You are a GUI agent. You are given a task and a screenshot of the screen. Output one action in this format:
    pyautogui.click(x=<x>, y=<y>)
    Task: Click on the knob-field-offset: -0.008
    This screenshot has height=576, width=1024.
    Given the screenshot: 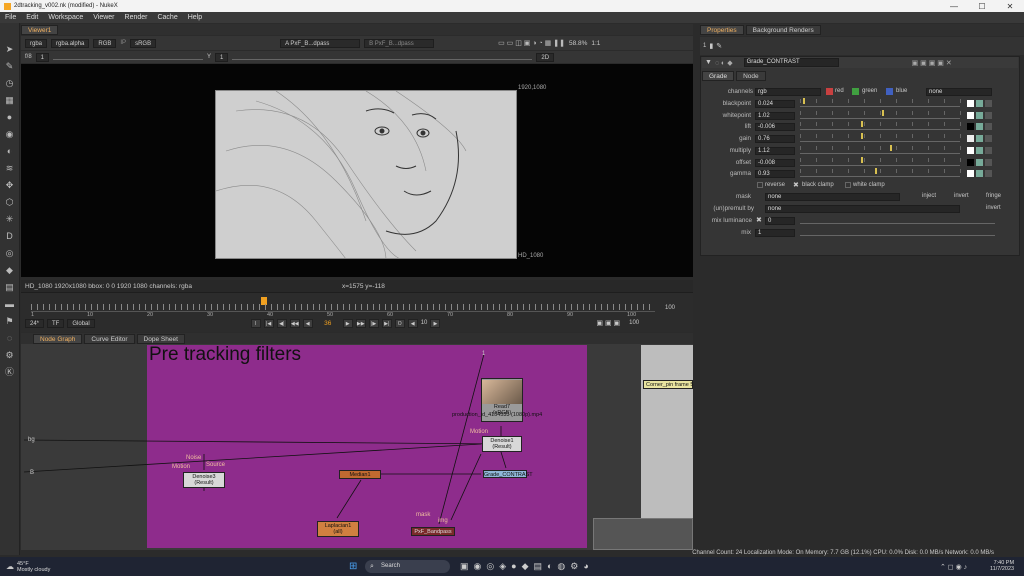 What is the action you would take?
    pyautogui.click(x=775, y=163)
    